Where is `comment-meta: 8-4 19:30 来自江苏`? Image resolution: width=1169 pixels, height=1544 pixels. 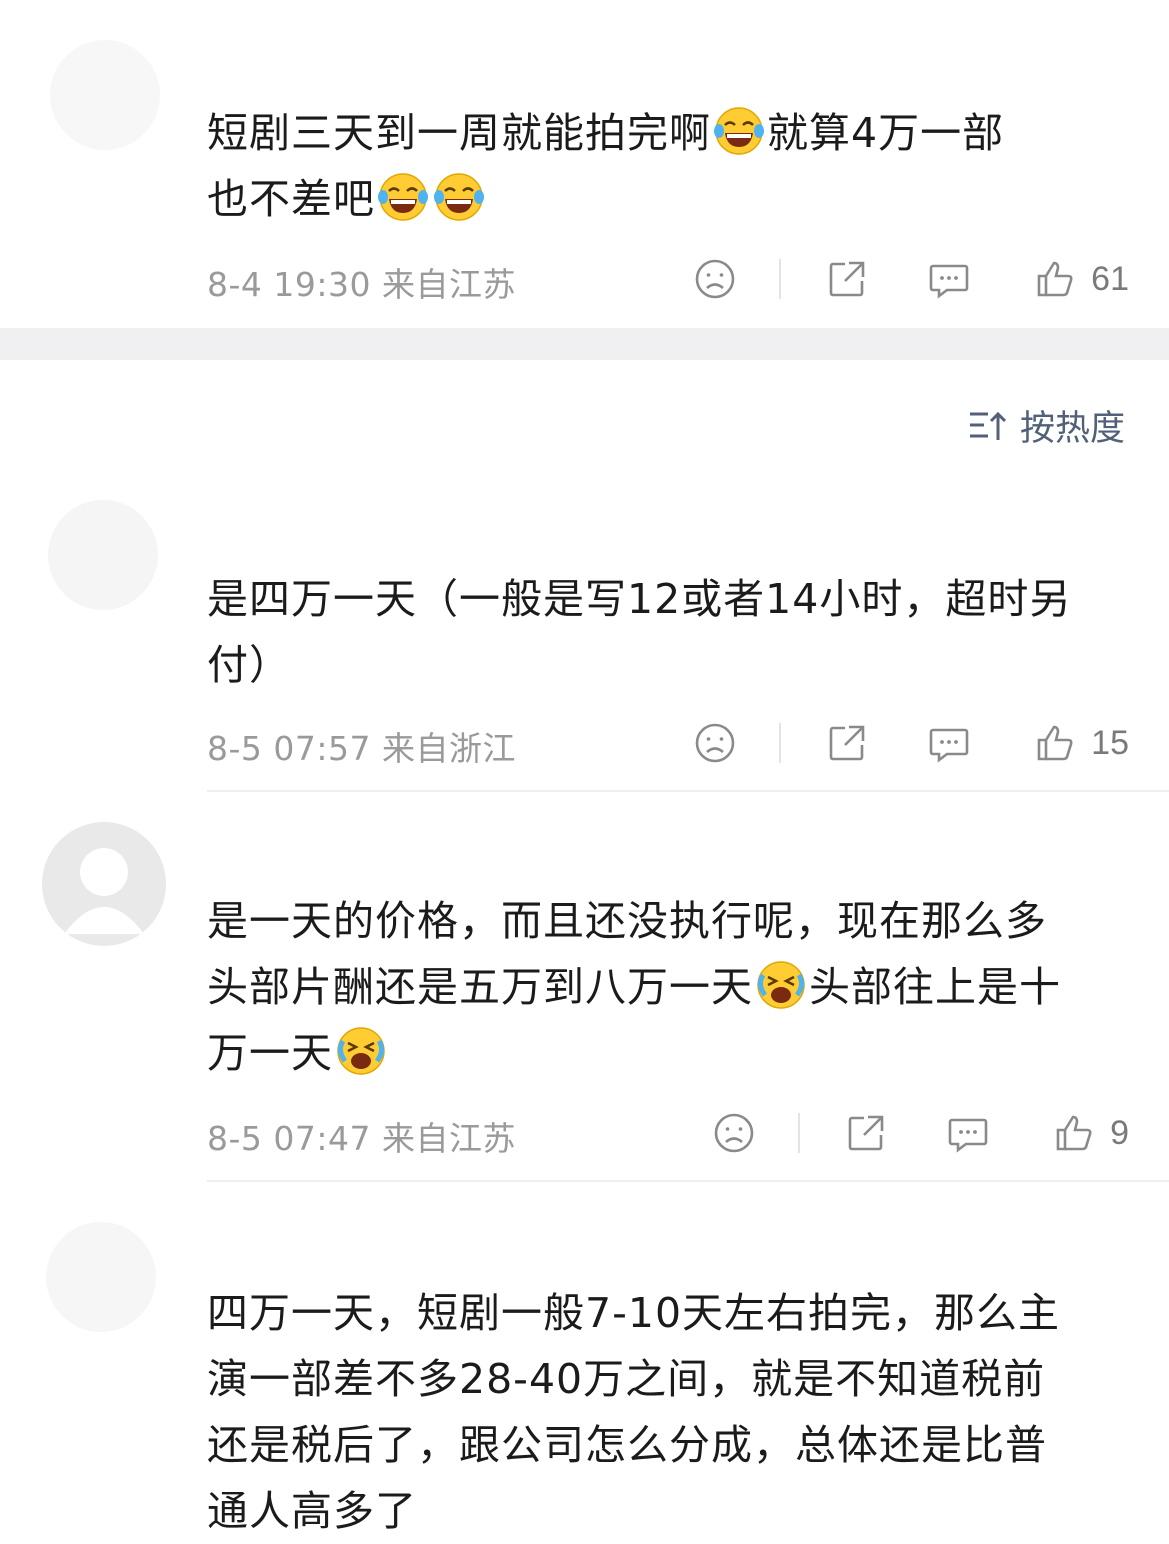 comment-meta: 8-4 19:30 来自江苏 is located at coordinates (361, 284).